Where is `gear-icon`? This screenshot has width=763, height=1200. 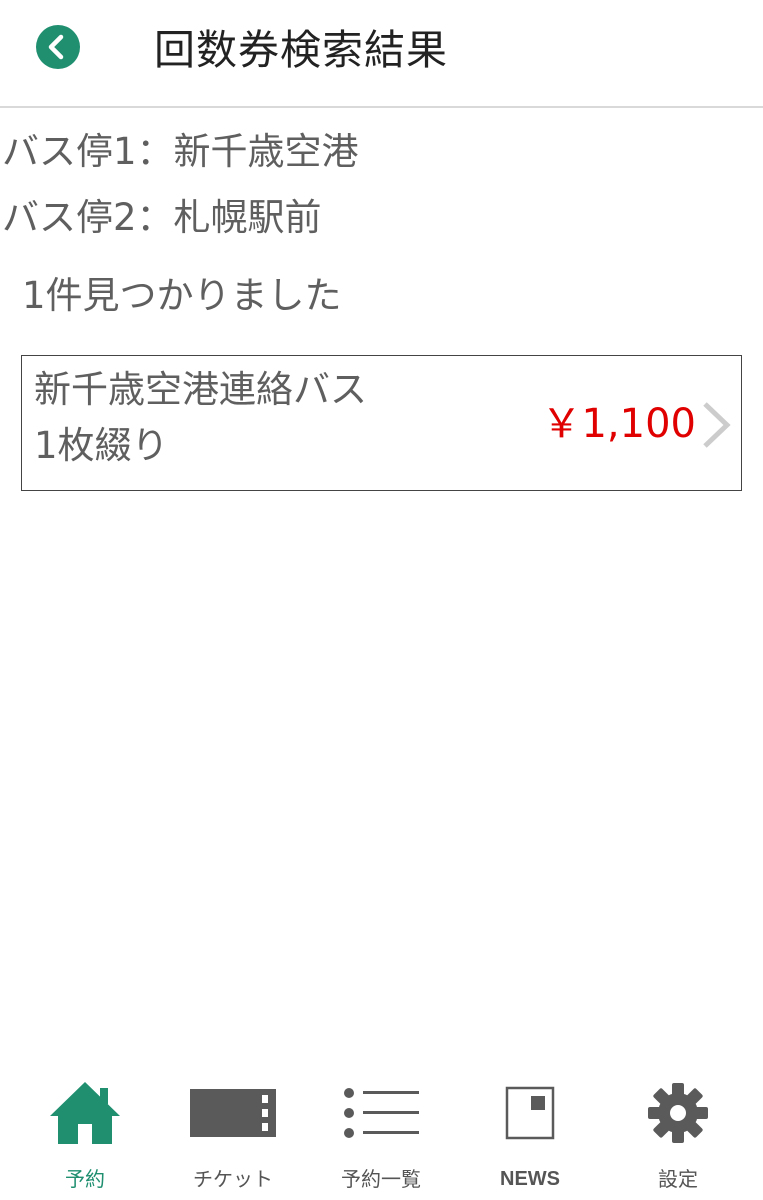 gear-icon is located at coordinates (678, 1113).